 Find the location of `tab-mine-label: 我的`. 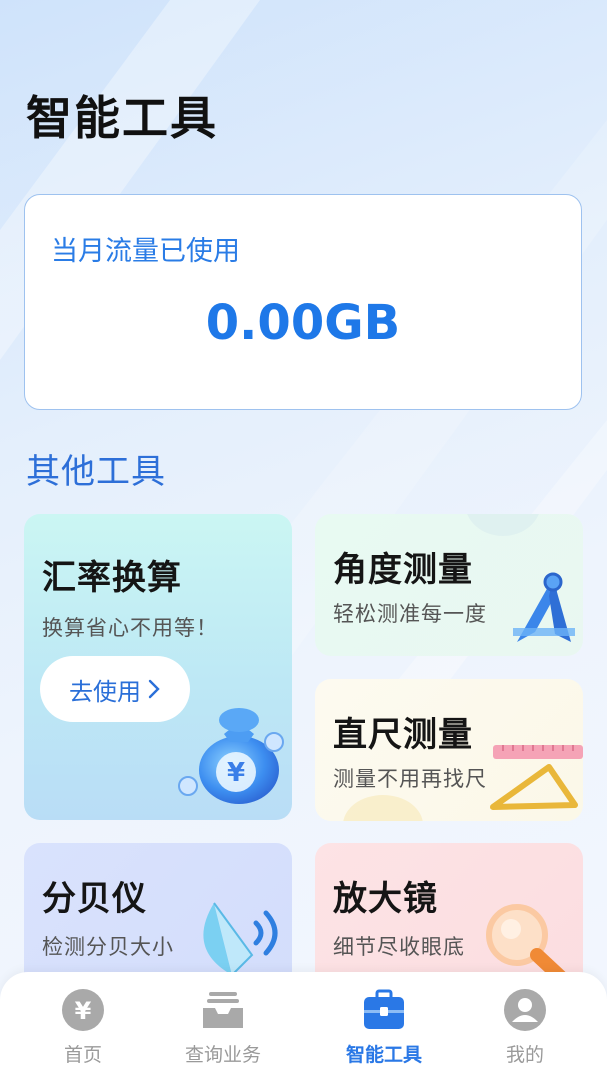

tab-mine-label: 我的 is located at coordinates (524, 1055).